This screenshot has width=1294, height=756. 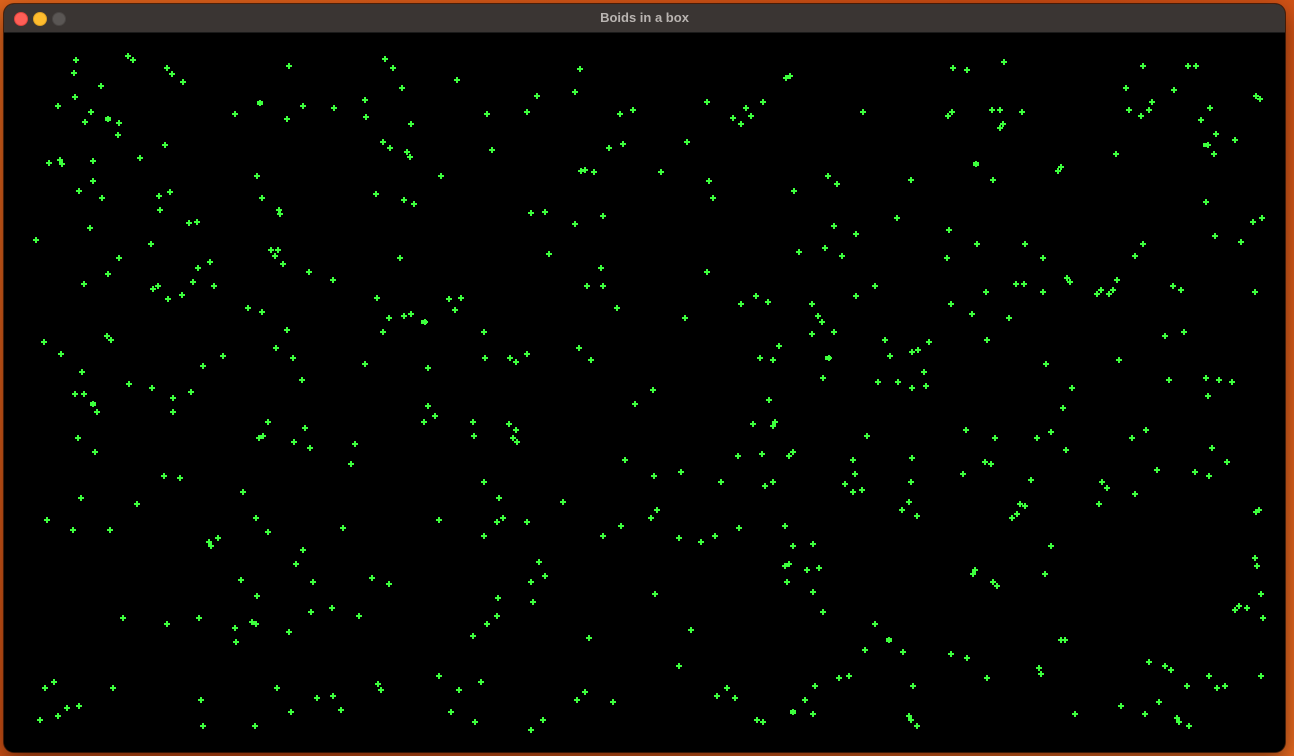 I want to click on titlebar: Boids in a box, so click(x=644, y=18).